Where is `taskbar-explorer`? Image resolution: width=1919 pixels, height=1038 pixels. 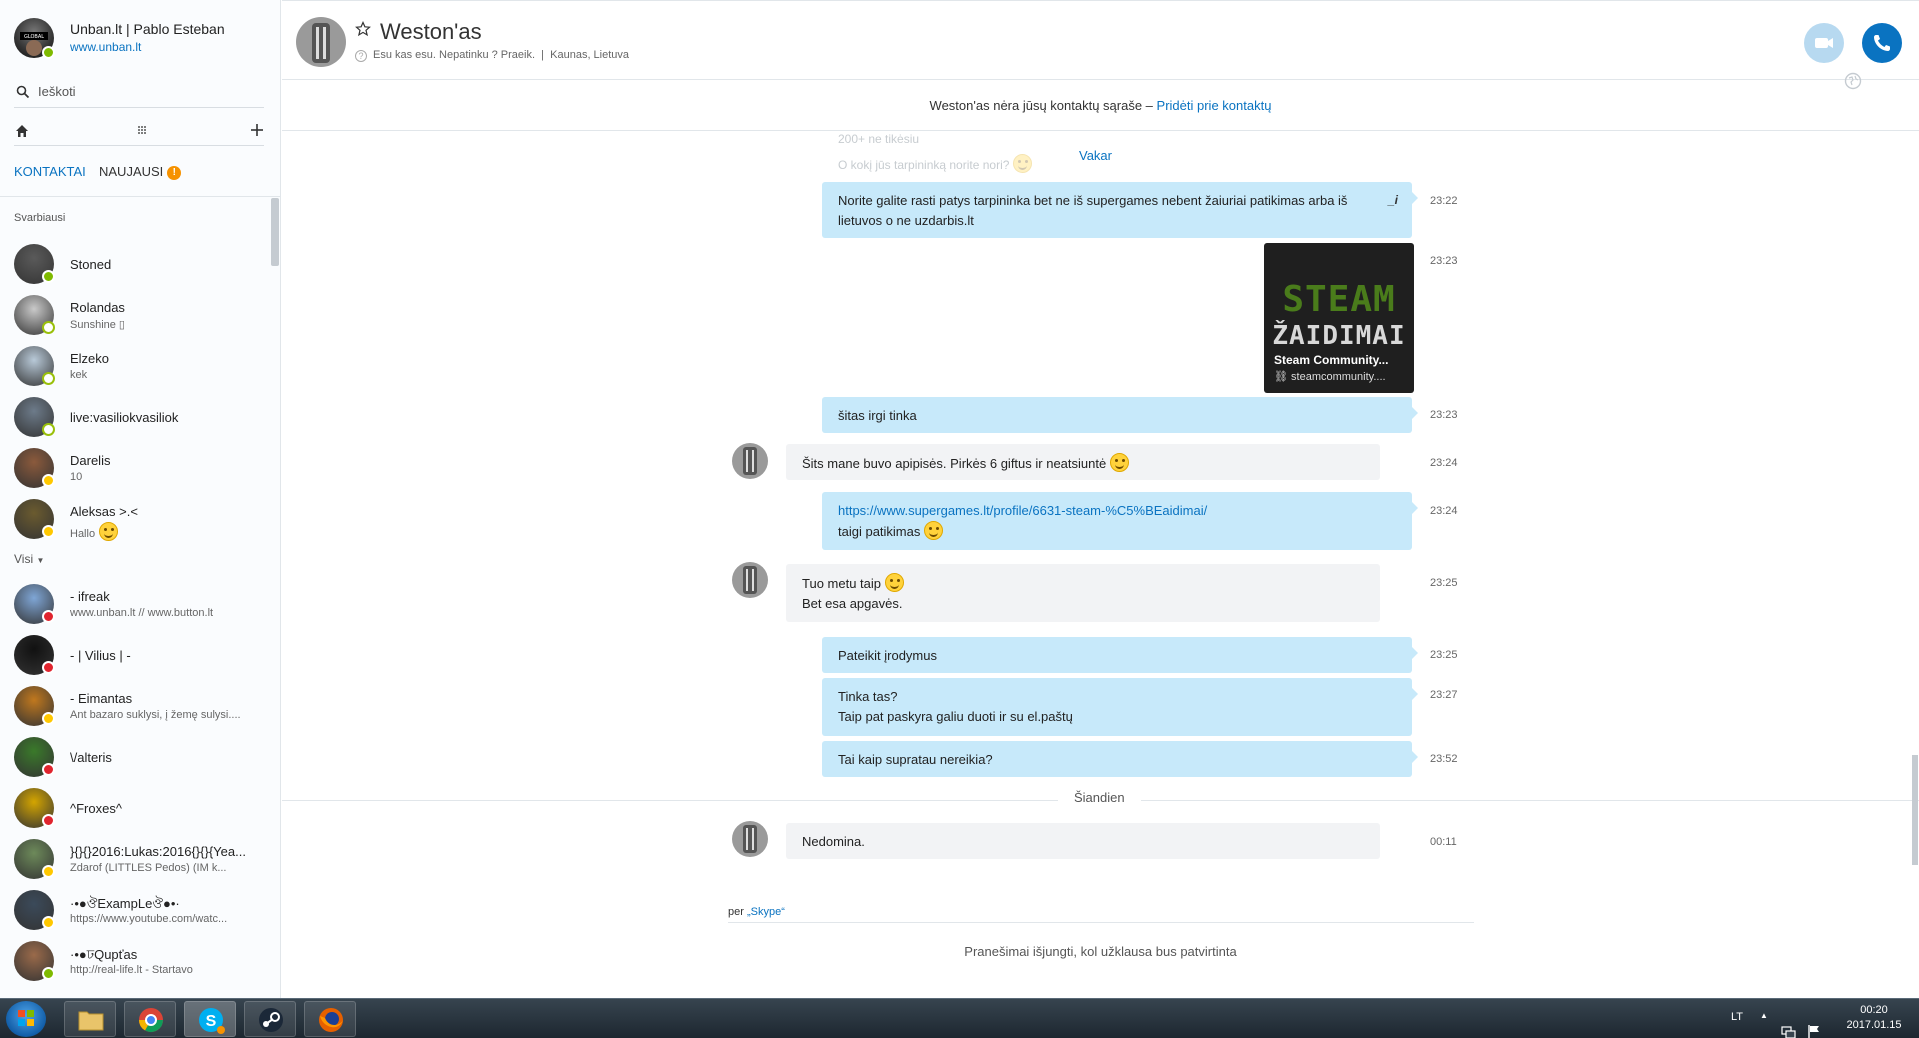 taskbar-explorer is located at coordinates (90, 1019).